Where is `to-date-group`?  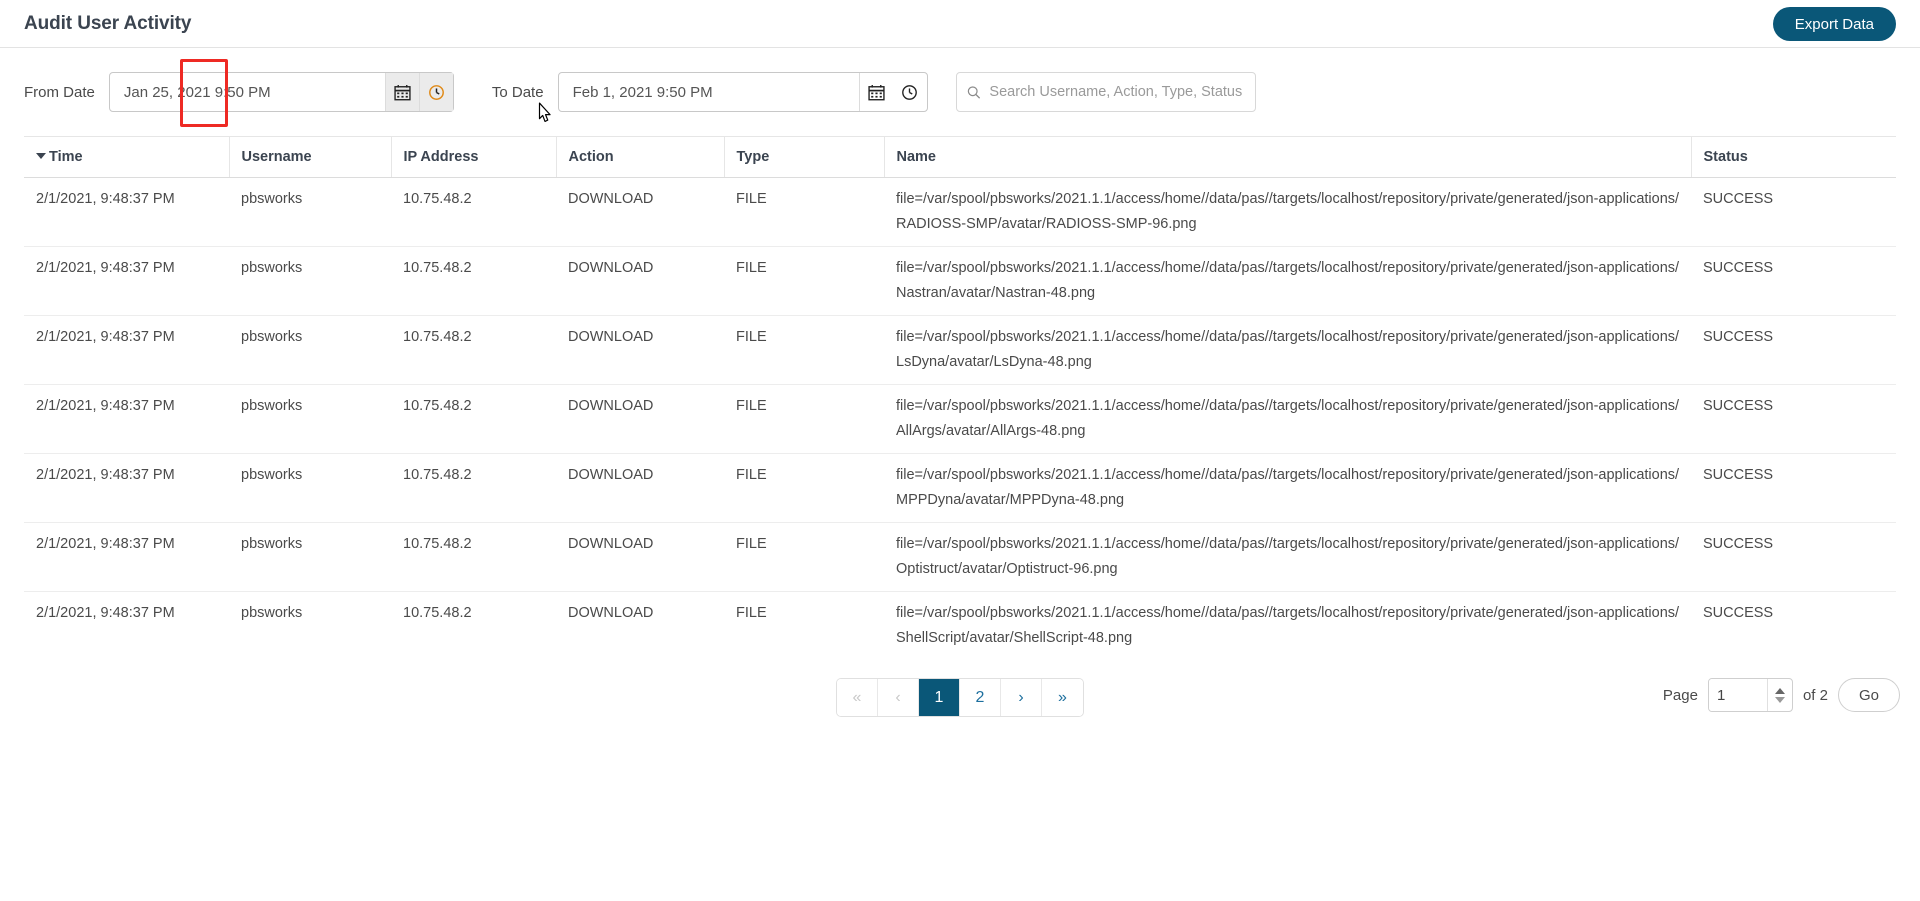 to-date-group is located at coordinates (742, 92).